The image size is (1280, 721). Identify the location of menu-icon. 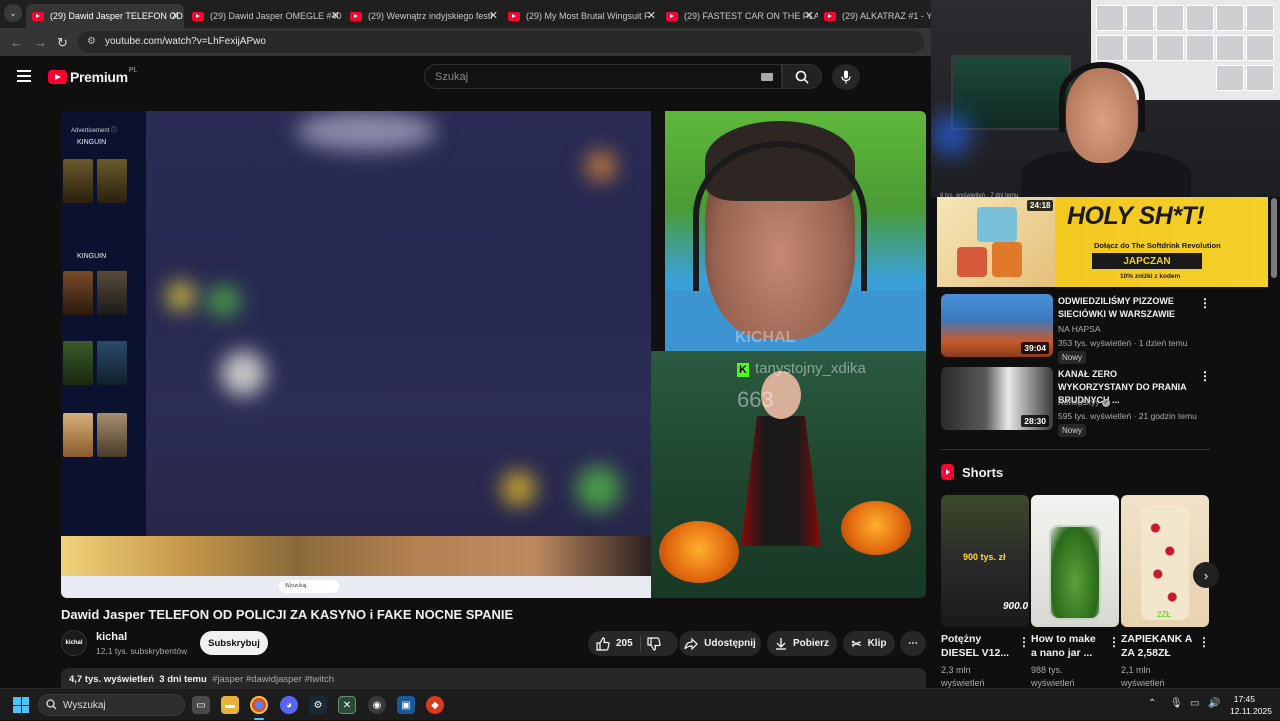
(24, 77).